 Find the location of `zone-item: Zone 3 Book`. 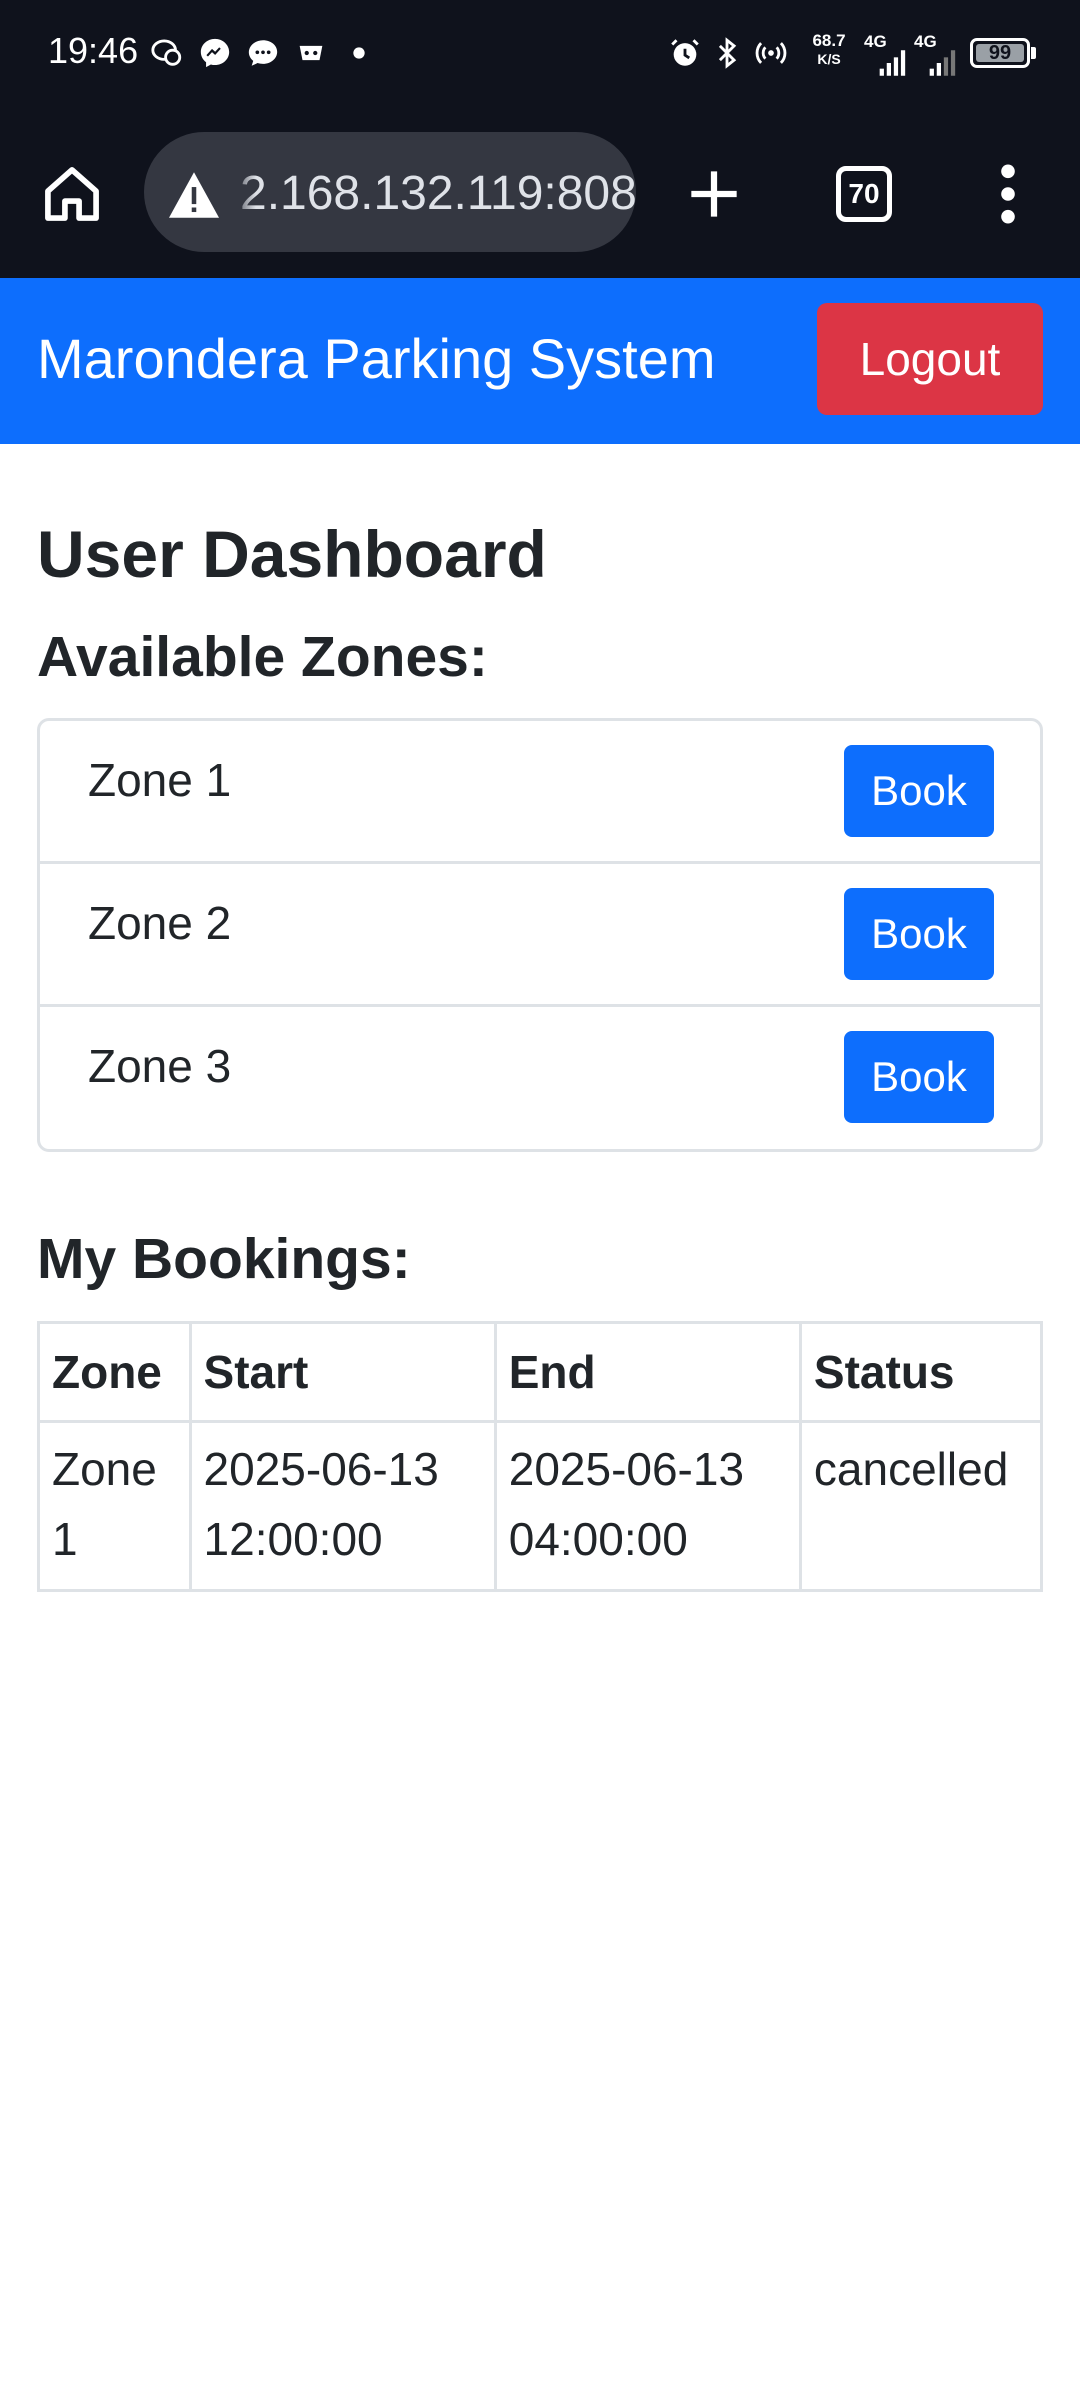

zone-item: Zone 3 Book is located at coordinates (540, 1078).